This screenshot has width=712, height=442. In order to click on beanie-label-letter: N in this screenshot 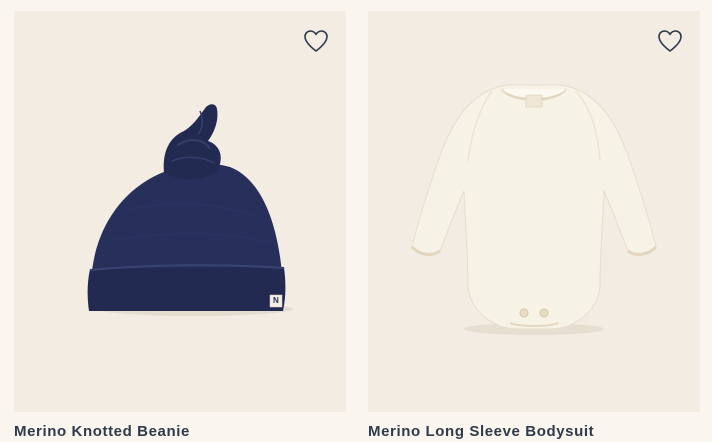, I will do `click(276, 300)`.